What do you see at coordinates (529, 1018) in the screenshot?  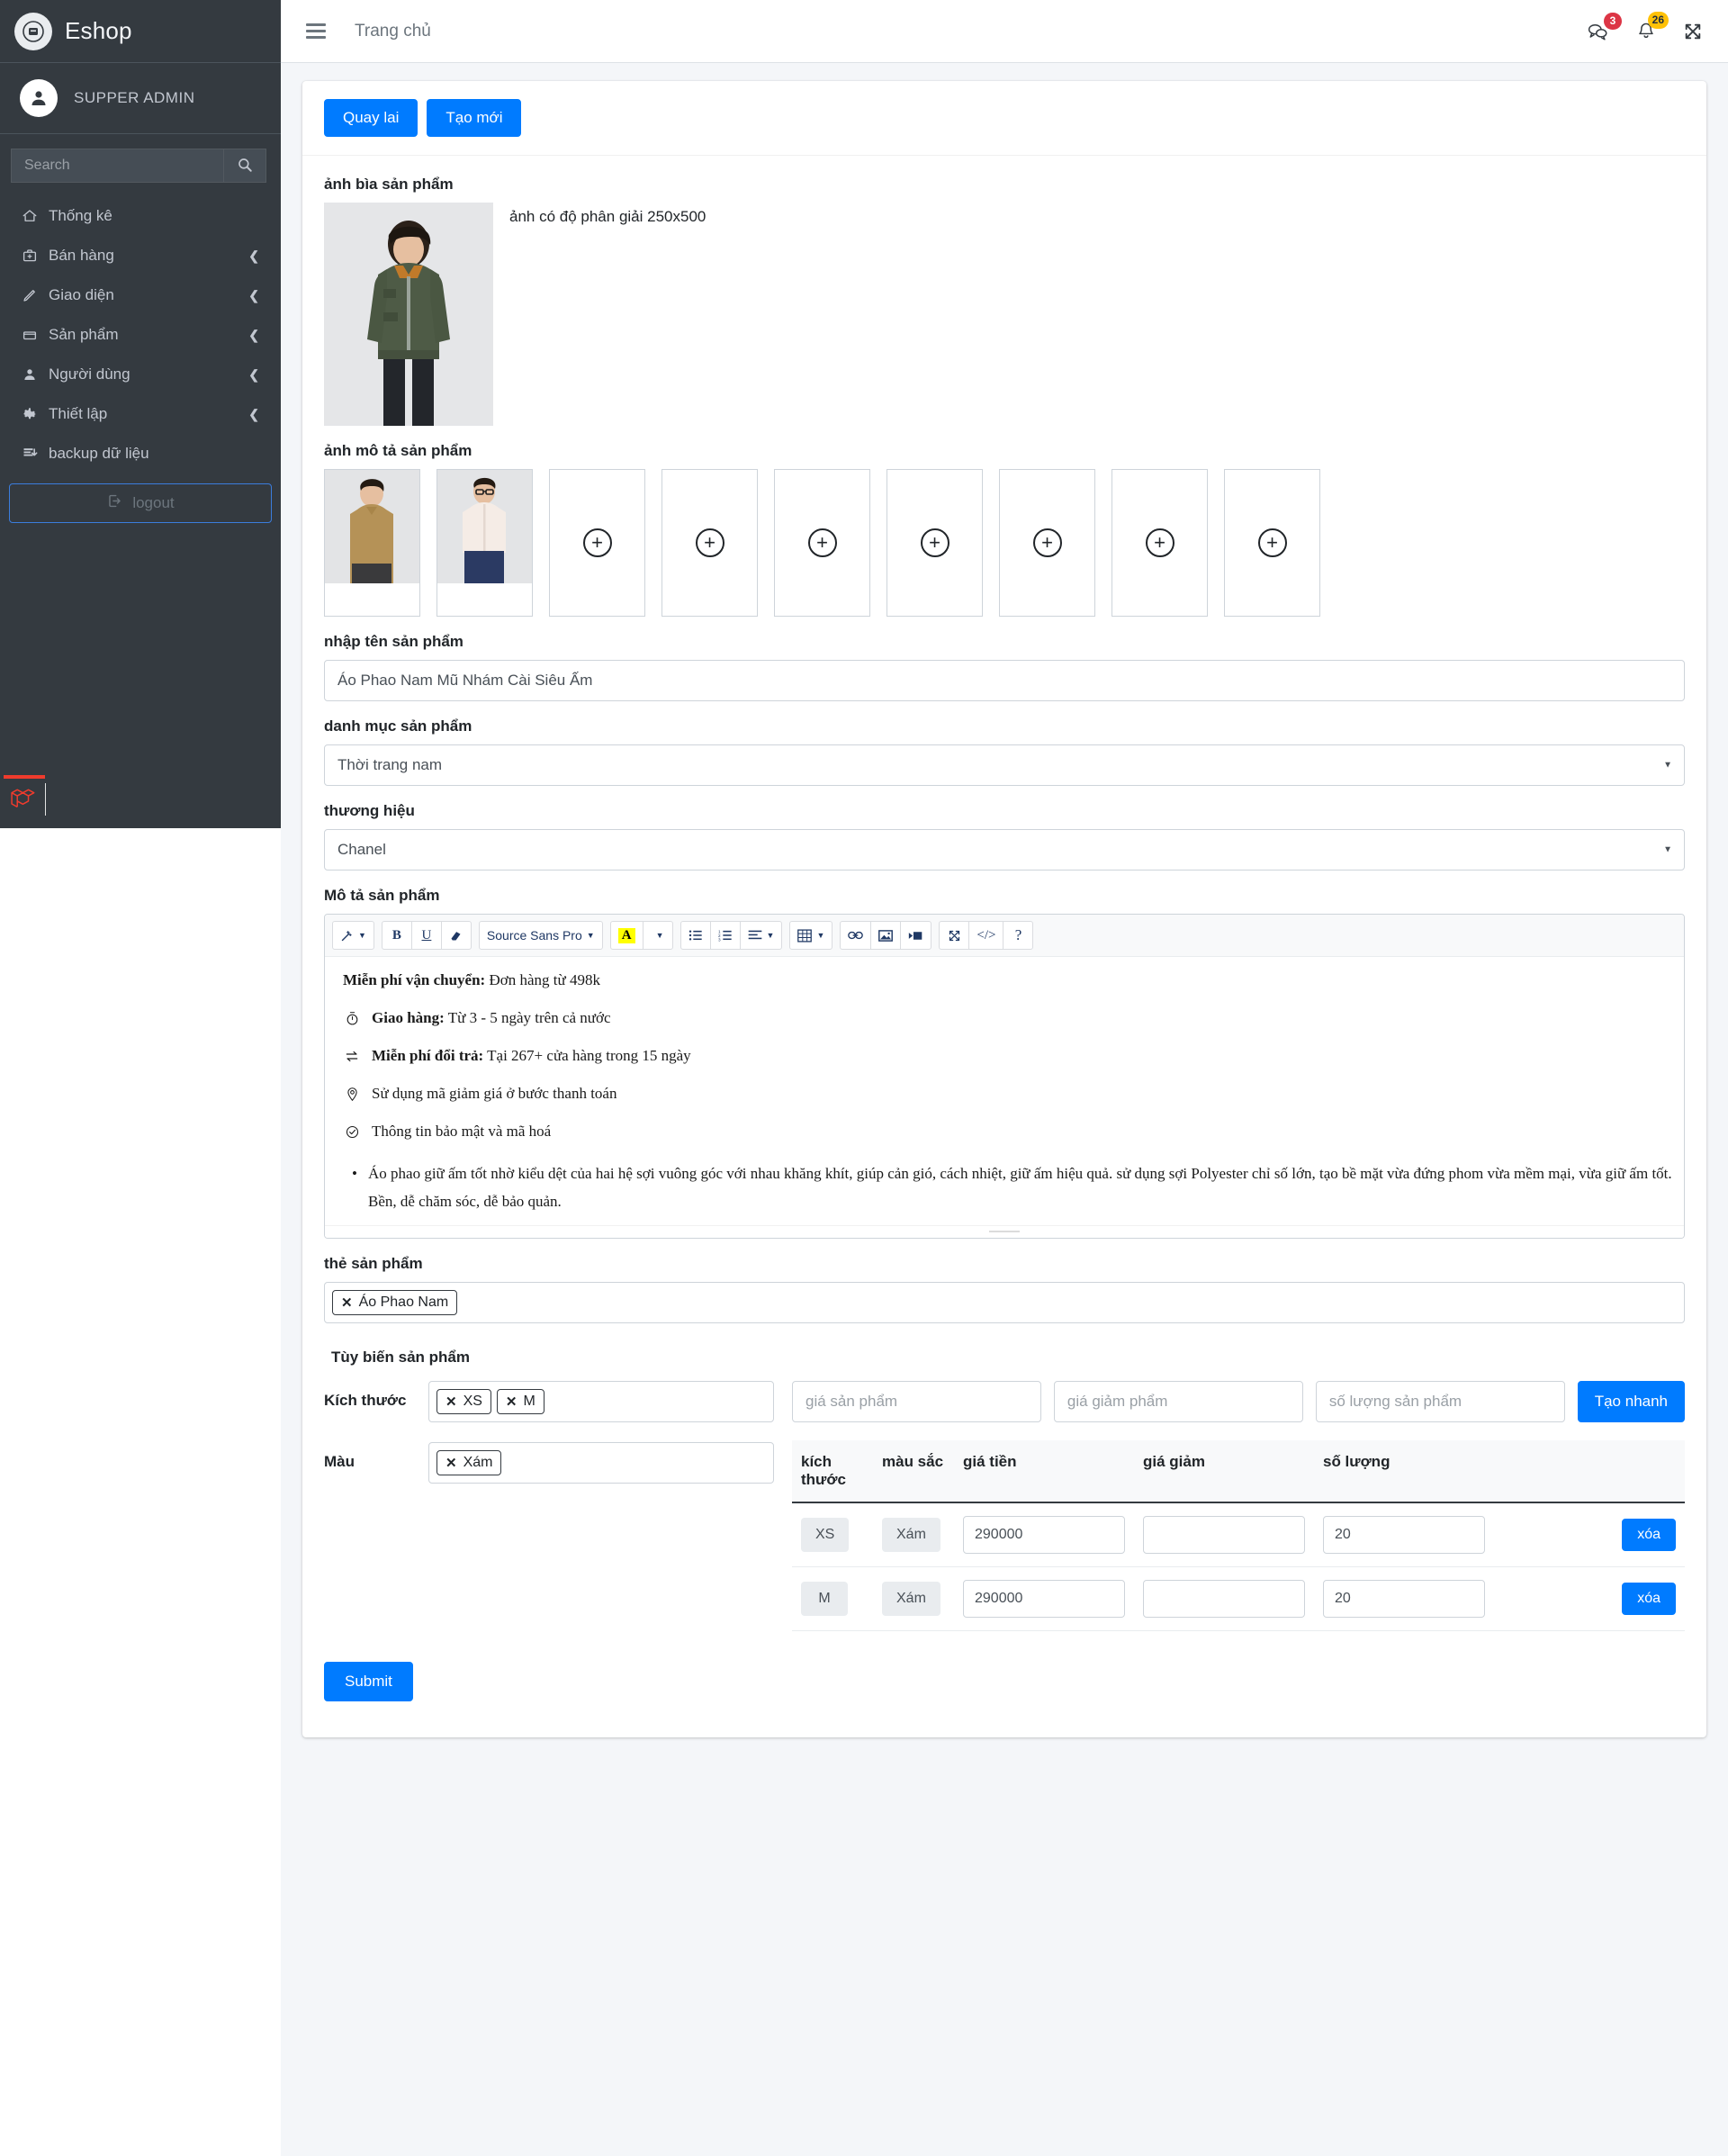 I see `editor-line-text: Từ 3 - 5 ngày trên cả nước` at bounding box center [529, 1018].